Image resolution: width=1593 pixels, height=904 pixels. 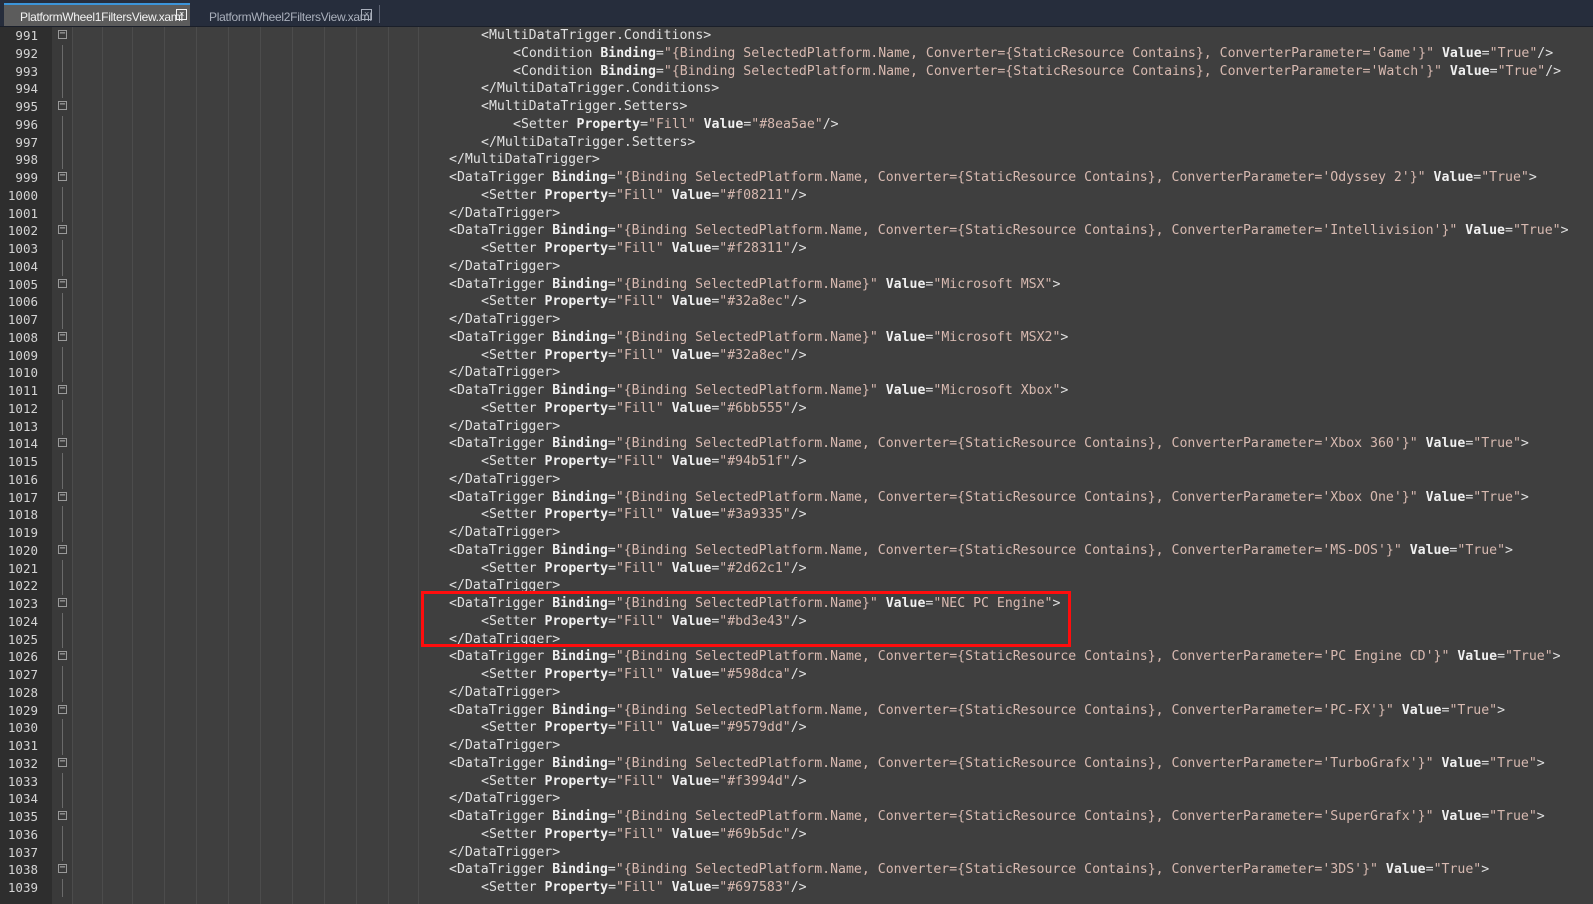 I want to click on code-line: 1010 </DataTrigger>, so click(x=796, y=373).